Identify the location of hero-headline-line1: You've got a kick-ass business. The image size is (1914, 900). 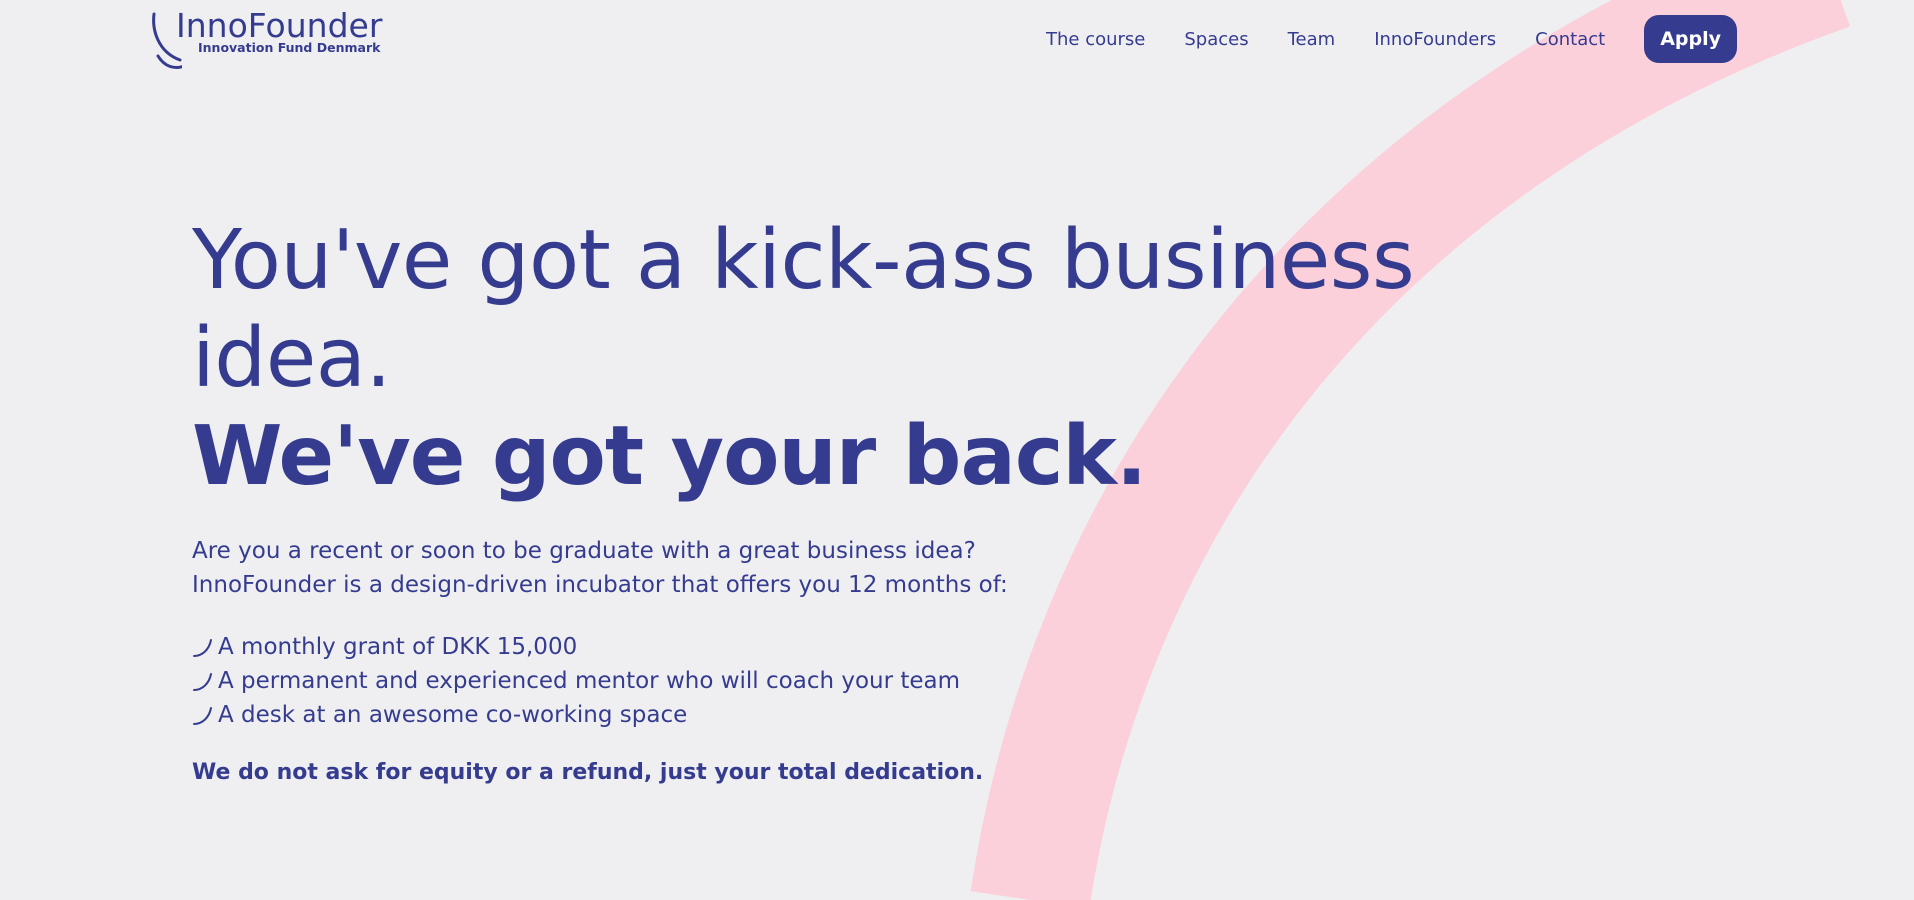
(803, 260).